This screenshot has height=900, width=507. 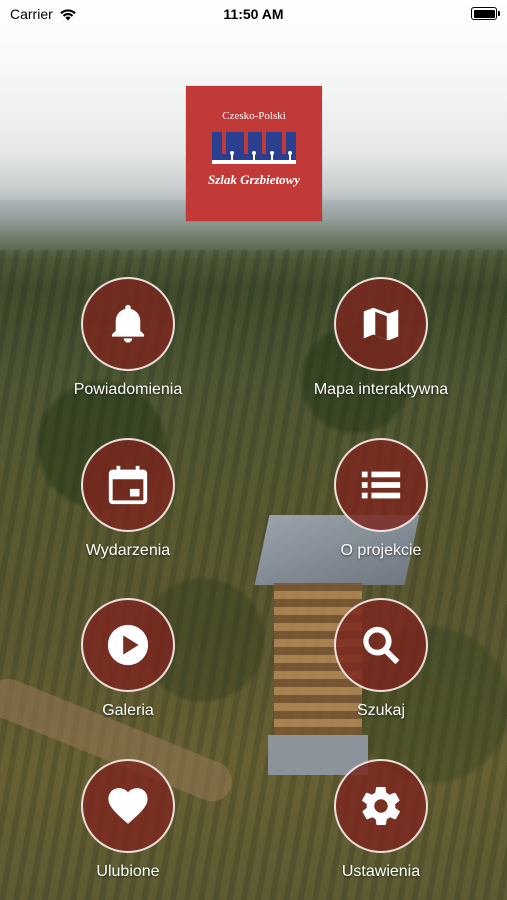 I want to click on status-bar: Carrier 11:50 AM, so click(x=253, y=14).